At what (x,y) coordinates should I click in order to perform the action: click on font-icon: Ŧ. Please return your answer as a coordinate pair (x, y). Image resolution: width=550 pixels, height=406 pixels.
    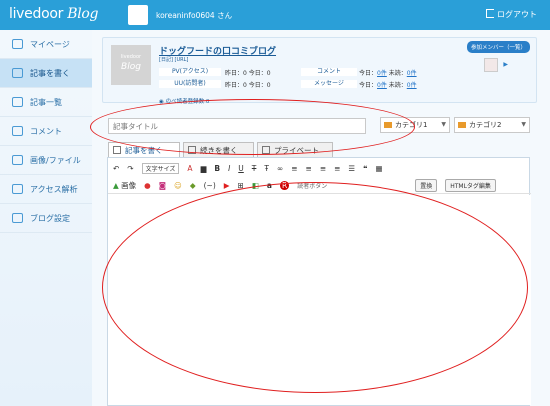
    Looking at the image, I should click on (266, 168).